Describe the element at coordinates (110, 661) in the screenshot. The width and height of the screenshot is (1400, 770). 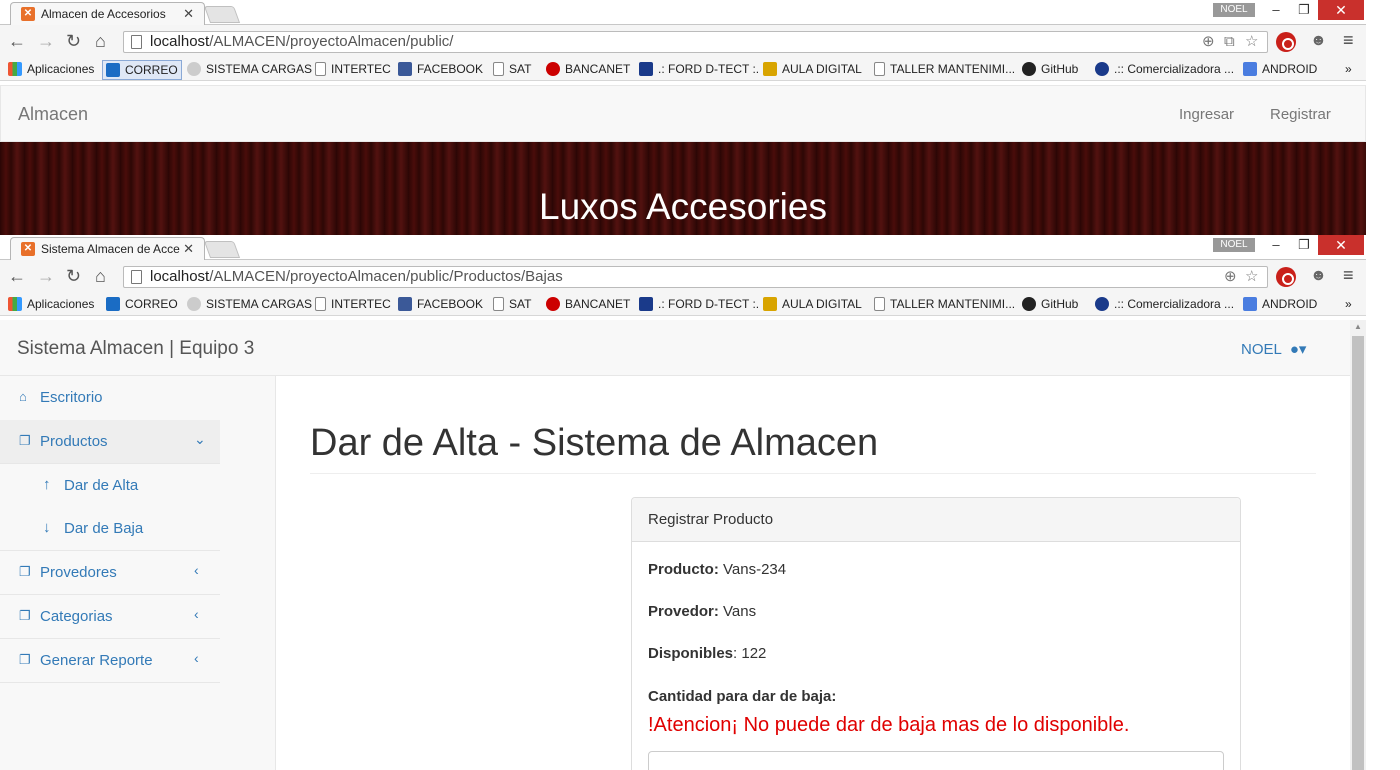
I see `sidebar-item-generar-reporte: ❐ Generar Reporte ‹` at that location.